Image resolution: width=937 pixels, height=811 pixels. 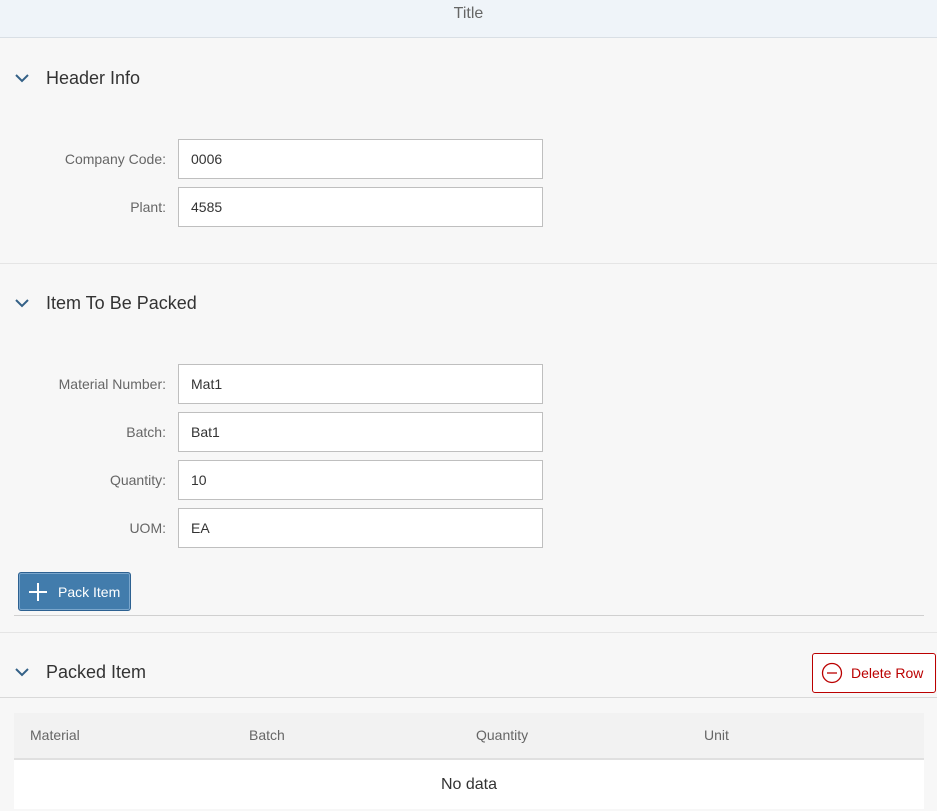 I want to click on material-number-field, so click(x=360, y=384).